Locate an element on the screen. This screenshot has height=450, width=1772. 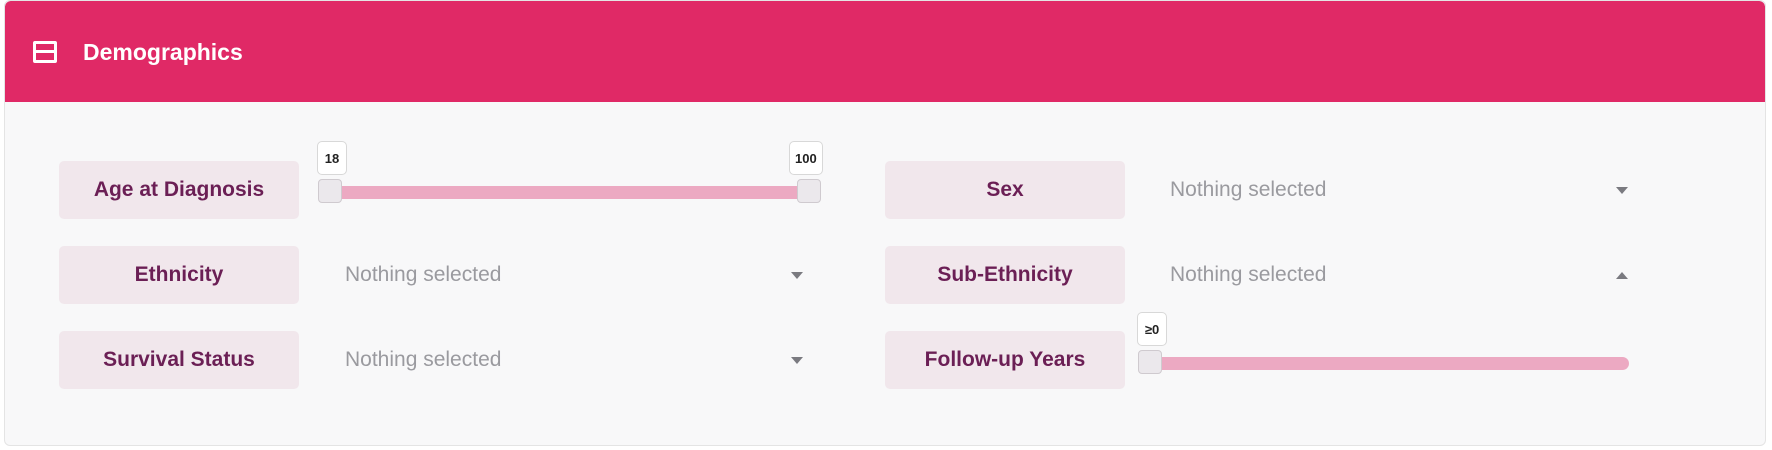
sex-select-placeholder: Nothing selected is located at coordinates (1248, 189).